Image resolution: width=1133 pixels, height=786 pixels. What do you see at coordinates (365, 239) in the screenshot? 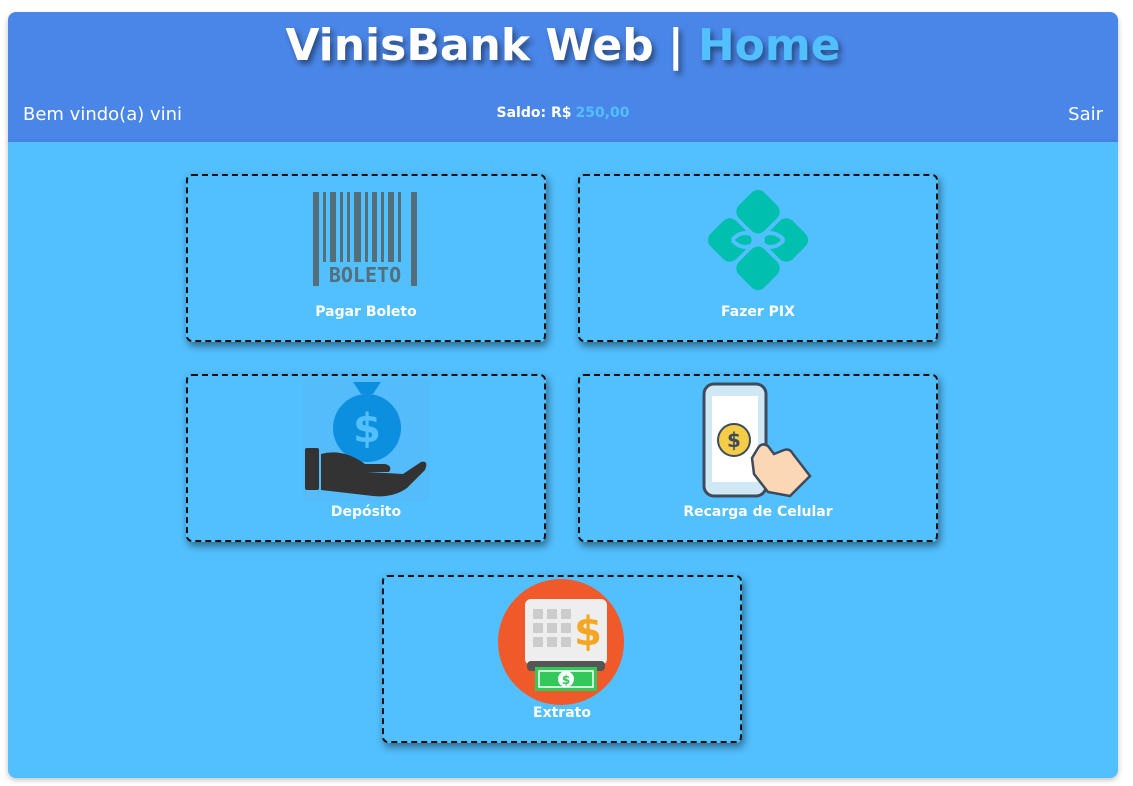
I see `barcode-icon: BOLETO` at bounding box center [365, 239].